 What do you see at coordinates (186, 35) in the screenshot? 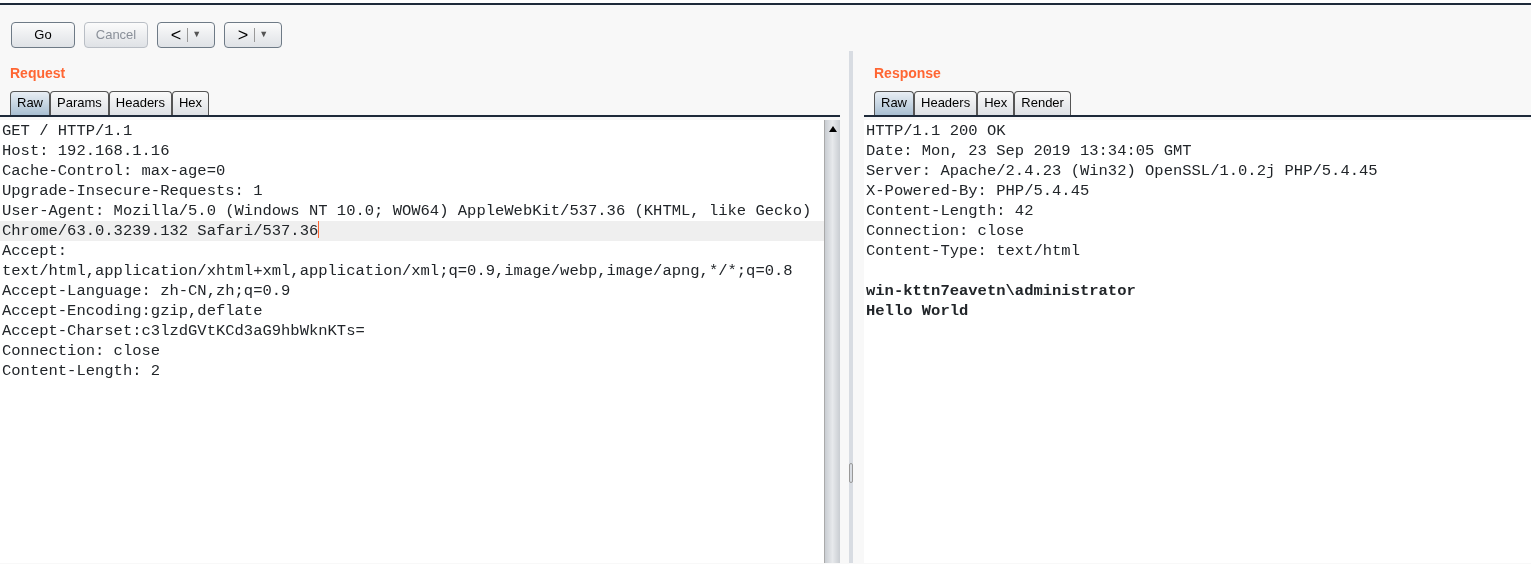
I see `back-button: < ▼` at bounding box center [186, 35].